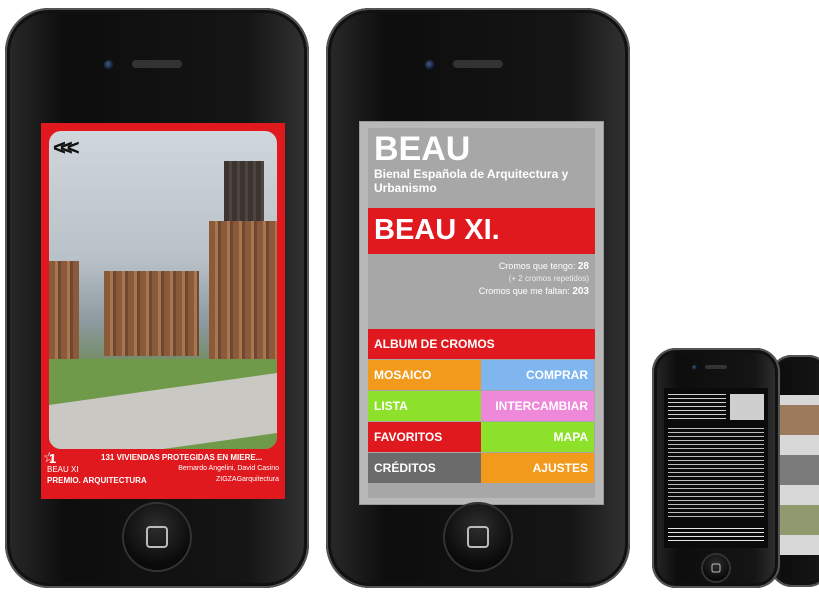 The height and width of the screenshot is (595, 819). Describe the element at coordinates (537, 468) in the screenshot. I see `ajustes-button: AJUSTES` at that location.